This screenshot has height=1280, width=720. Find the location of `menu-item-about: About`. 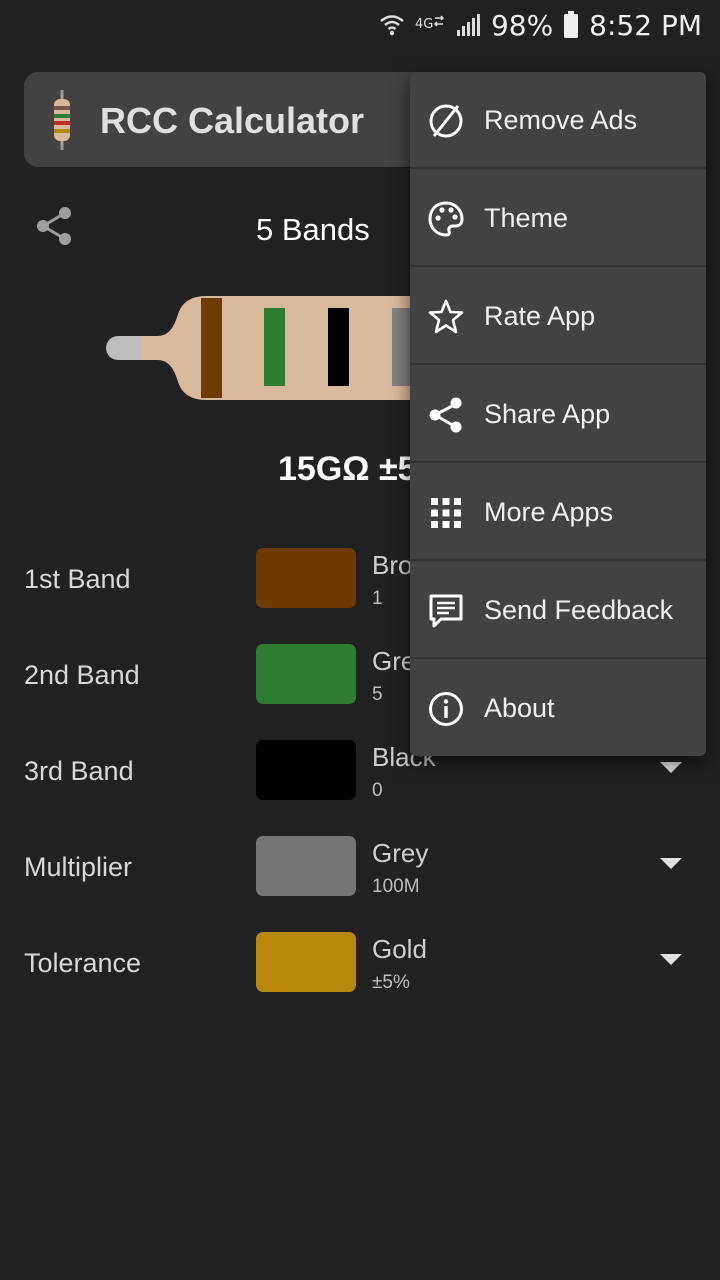

menu-item-about: About is located at coordinates (558, 708).